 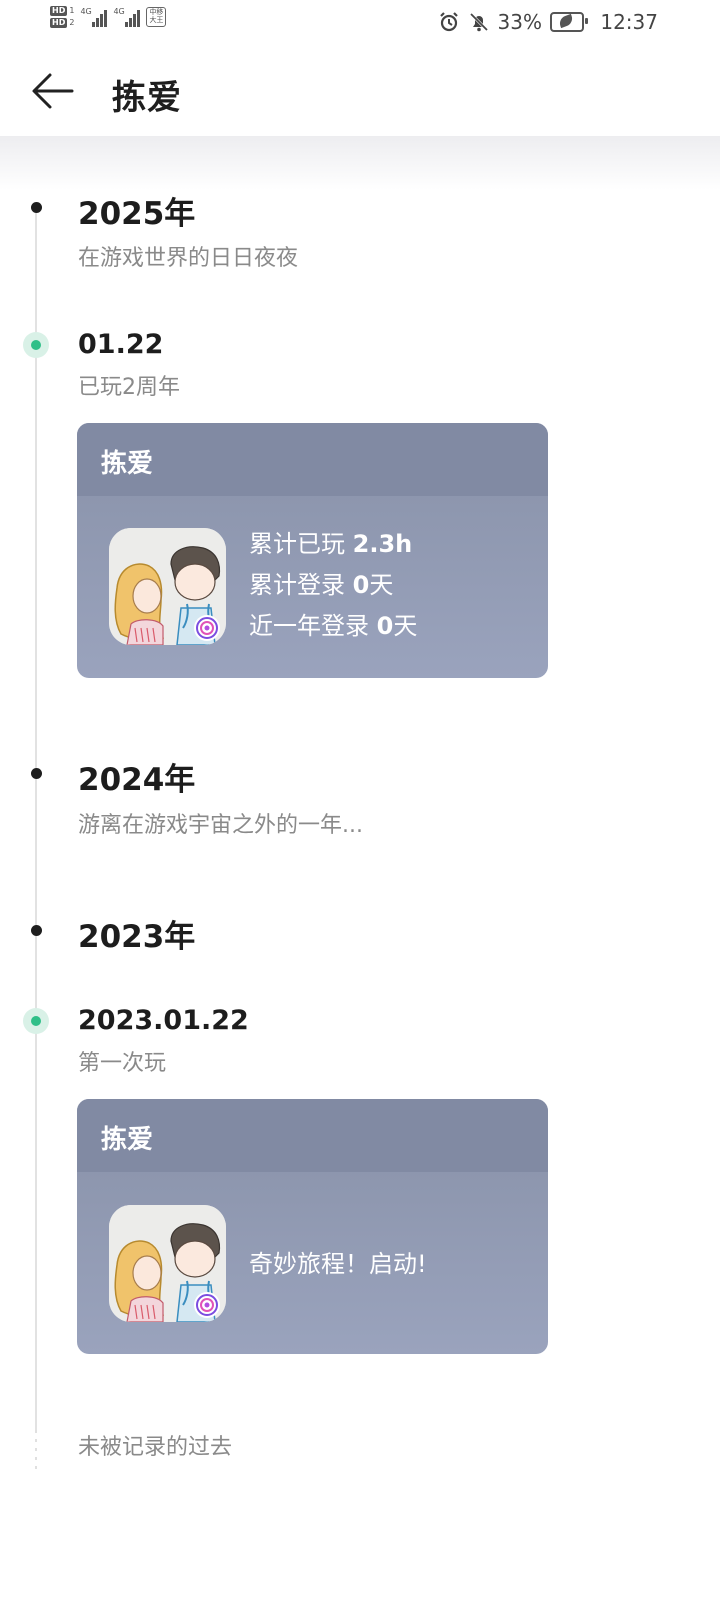 What do you see at coordinates (188, 258) in the screenshot?
I see `year-subtitle-2025: 在游戏世界的日日夜夜` at bounding box center [188, 258].